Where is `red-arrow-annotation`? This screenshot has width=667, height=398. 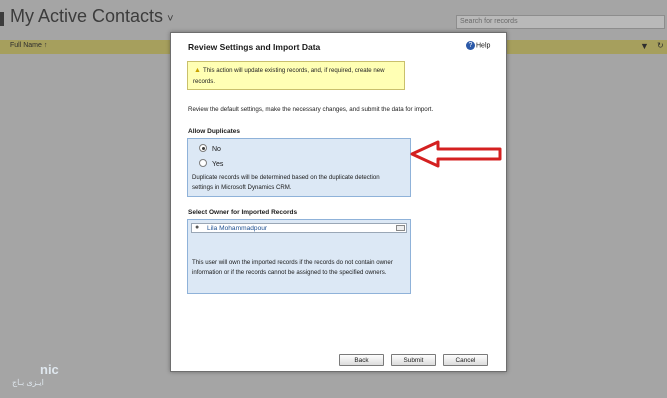 red-arrow-annotation is located at coordinates (456, 154).